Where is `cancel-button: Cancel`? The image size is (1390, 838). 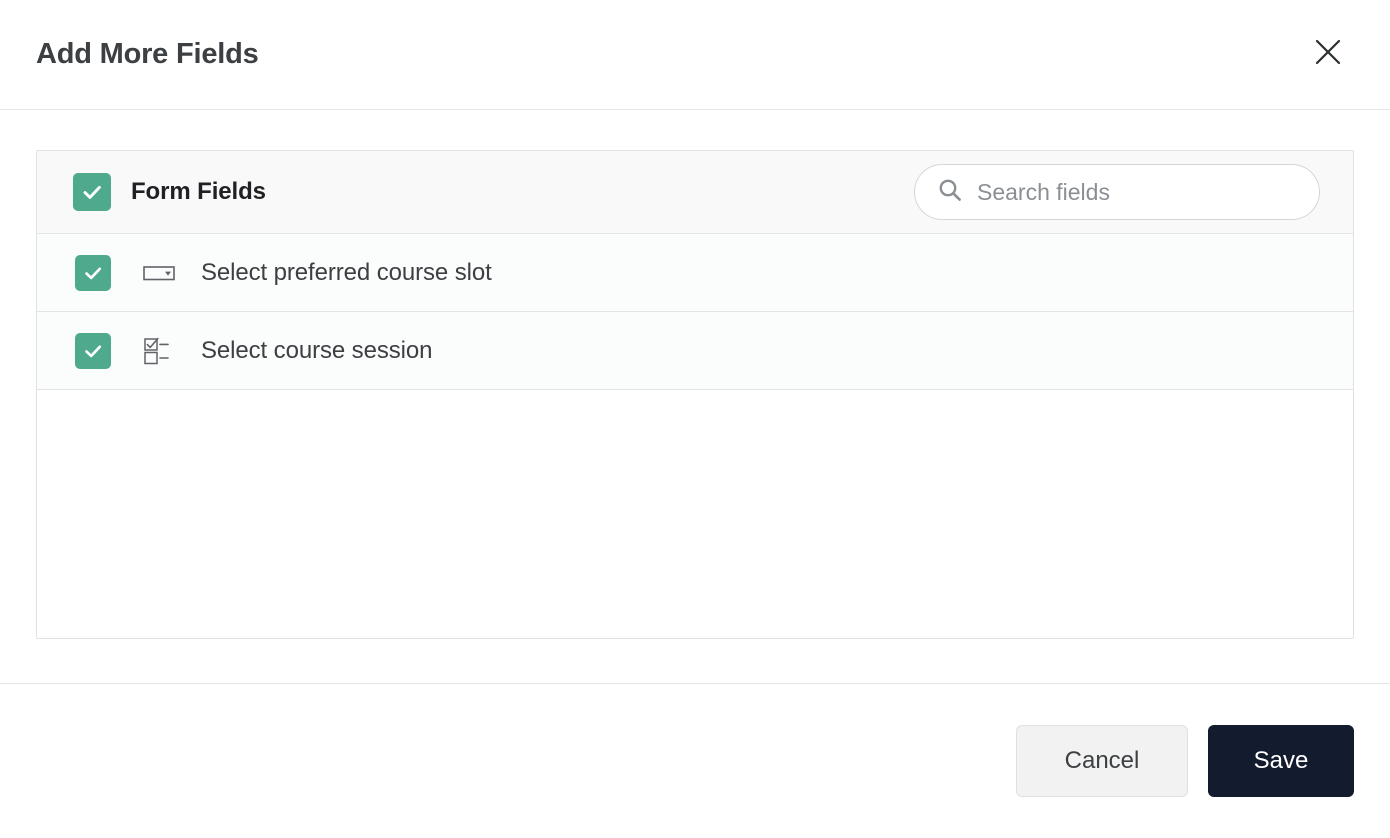 cancel-button: Cancel is located at coordinates (1102, 761).